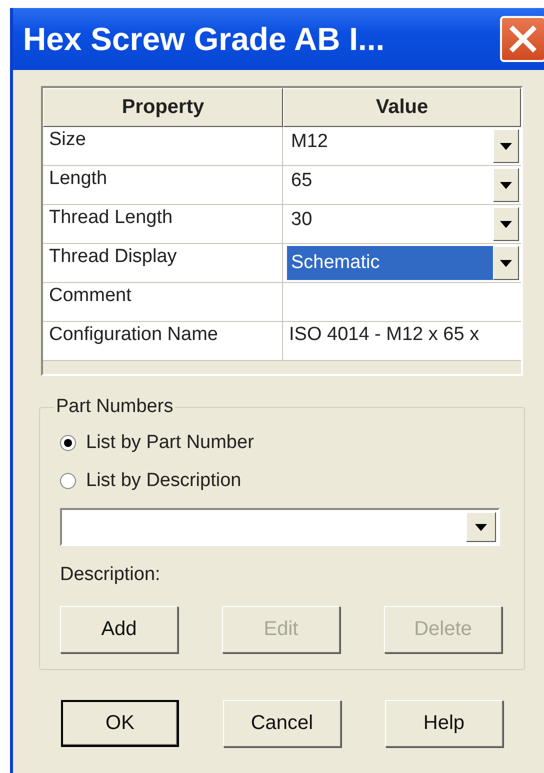 Image resolution: width=544 pixels, height=773 pixels. What do you see at coordinates (163, 341) in the screenshot?
I see `property-cell: Configuration Name` at bounding box center [163, 341].